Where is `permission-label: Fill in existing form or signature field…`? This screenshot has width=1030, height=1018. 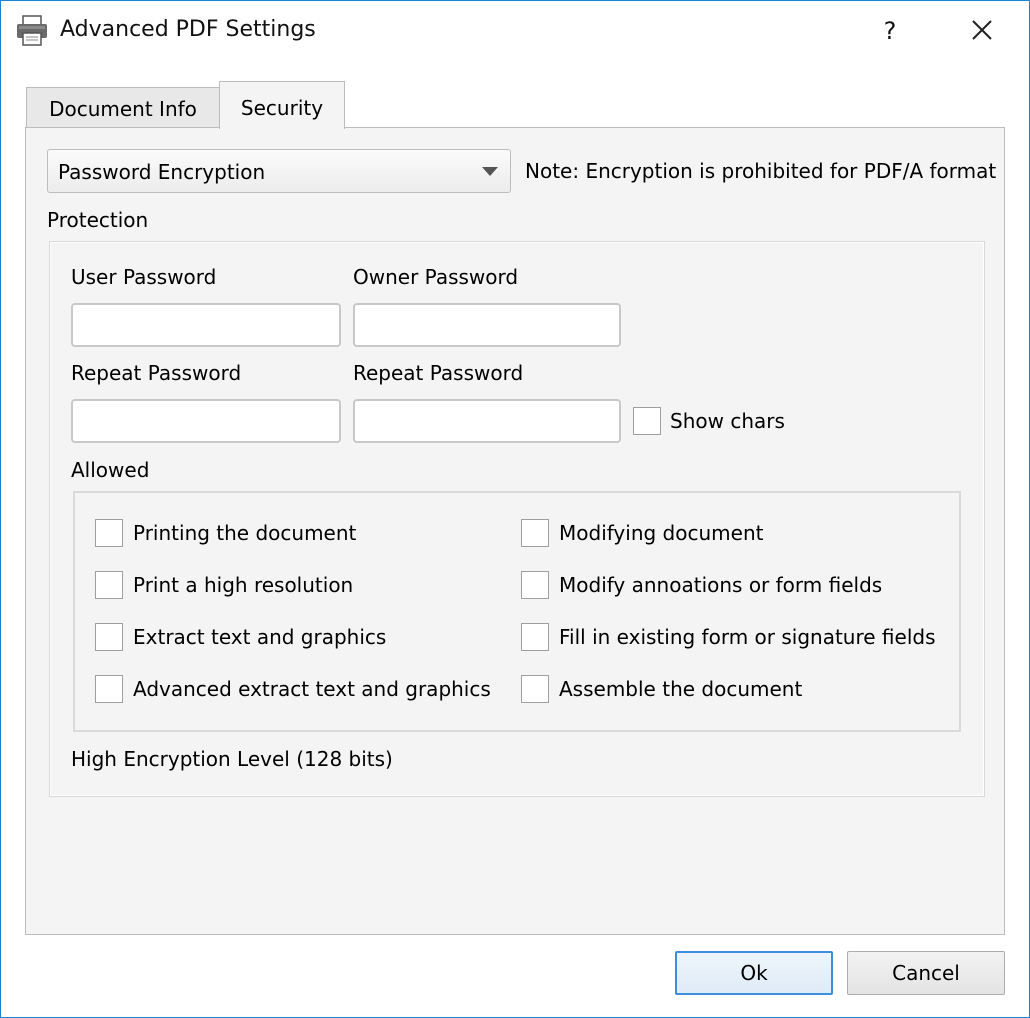 permission-label: Fill in existing form or signature field… is located at coordinates (747, 637).